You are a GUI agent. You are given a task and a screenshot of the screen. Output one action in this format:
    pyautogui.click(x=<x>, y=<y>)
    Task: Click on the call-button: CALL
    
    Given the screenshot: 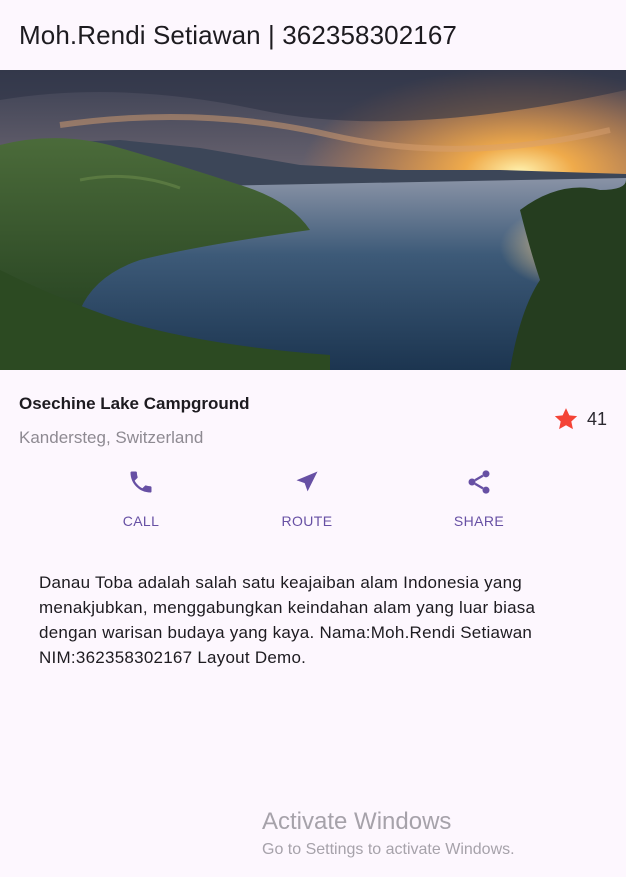 What is the action you would take?
    pyautogui.click(x=141, y=498)
    